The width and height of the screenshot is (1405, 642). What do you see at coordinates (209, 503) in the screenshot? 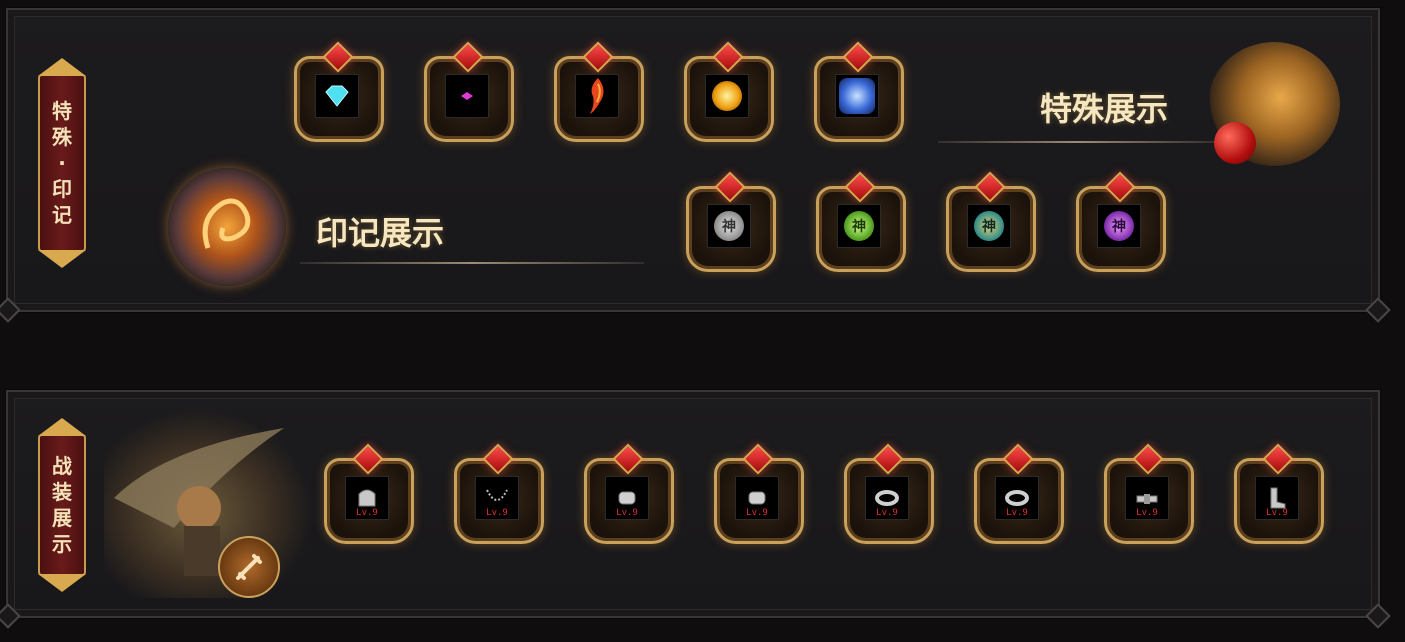
I see `warrior-portrait-icon` at bounding box center [209, 503].